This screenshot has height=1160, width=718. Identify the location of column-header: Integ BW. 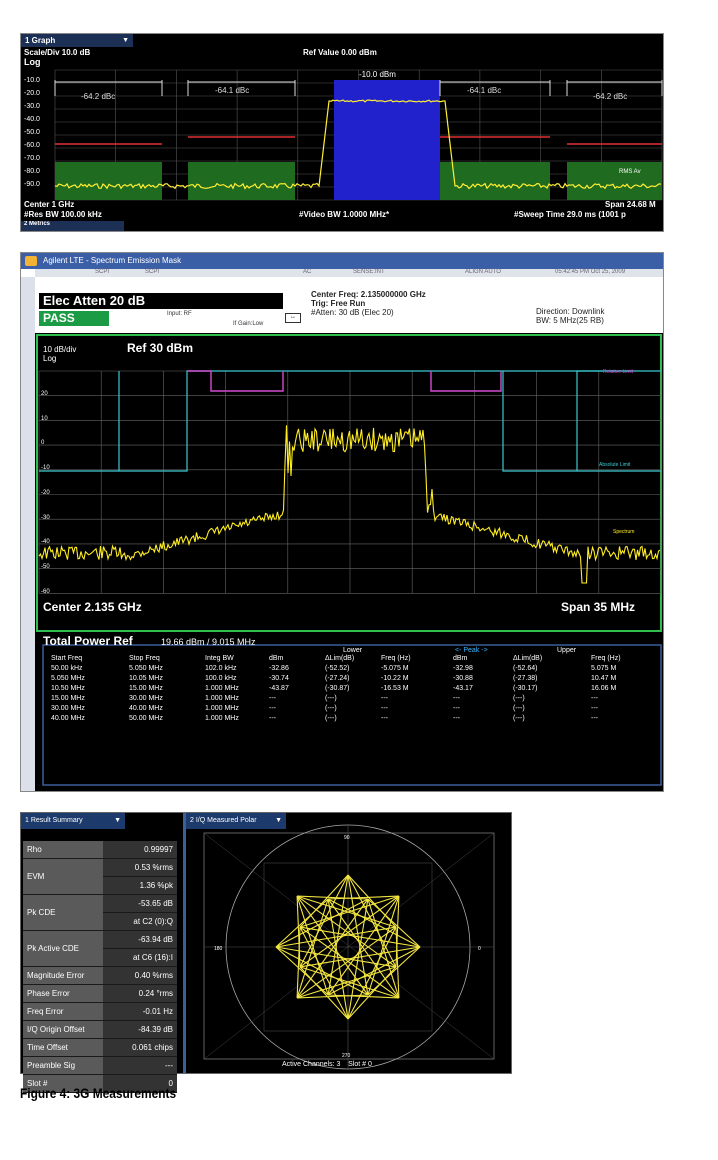
(219, 658).